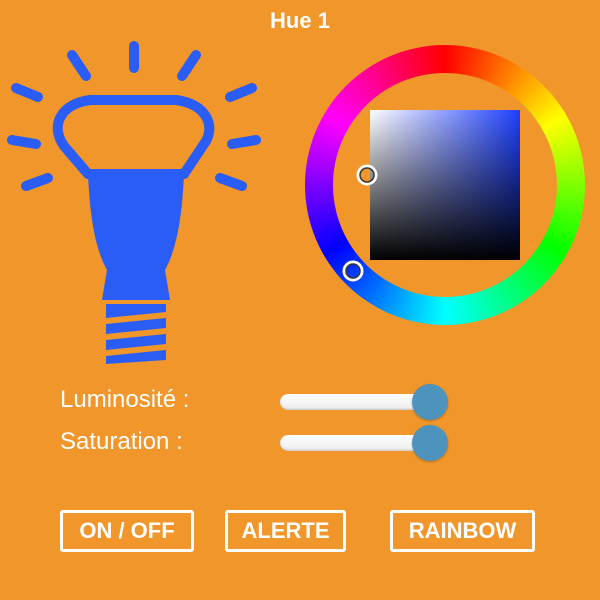 This screenshot has height=600, width=600. I want to click on saturation-value-square, so click(445, 185).